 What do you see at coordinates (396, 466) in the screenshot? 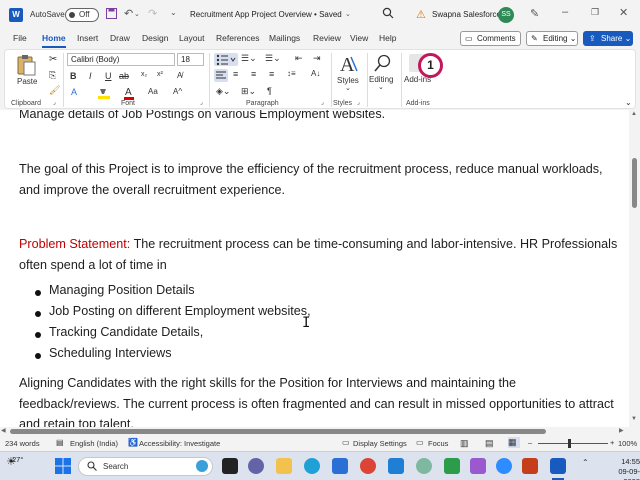
I see `vscode-icon` at bounding box center [396, 466].